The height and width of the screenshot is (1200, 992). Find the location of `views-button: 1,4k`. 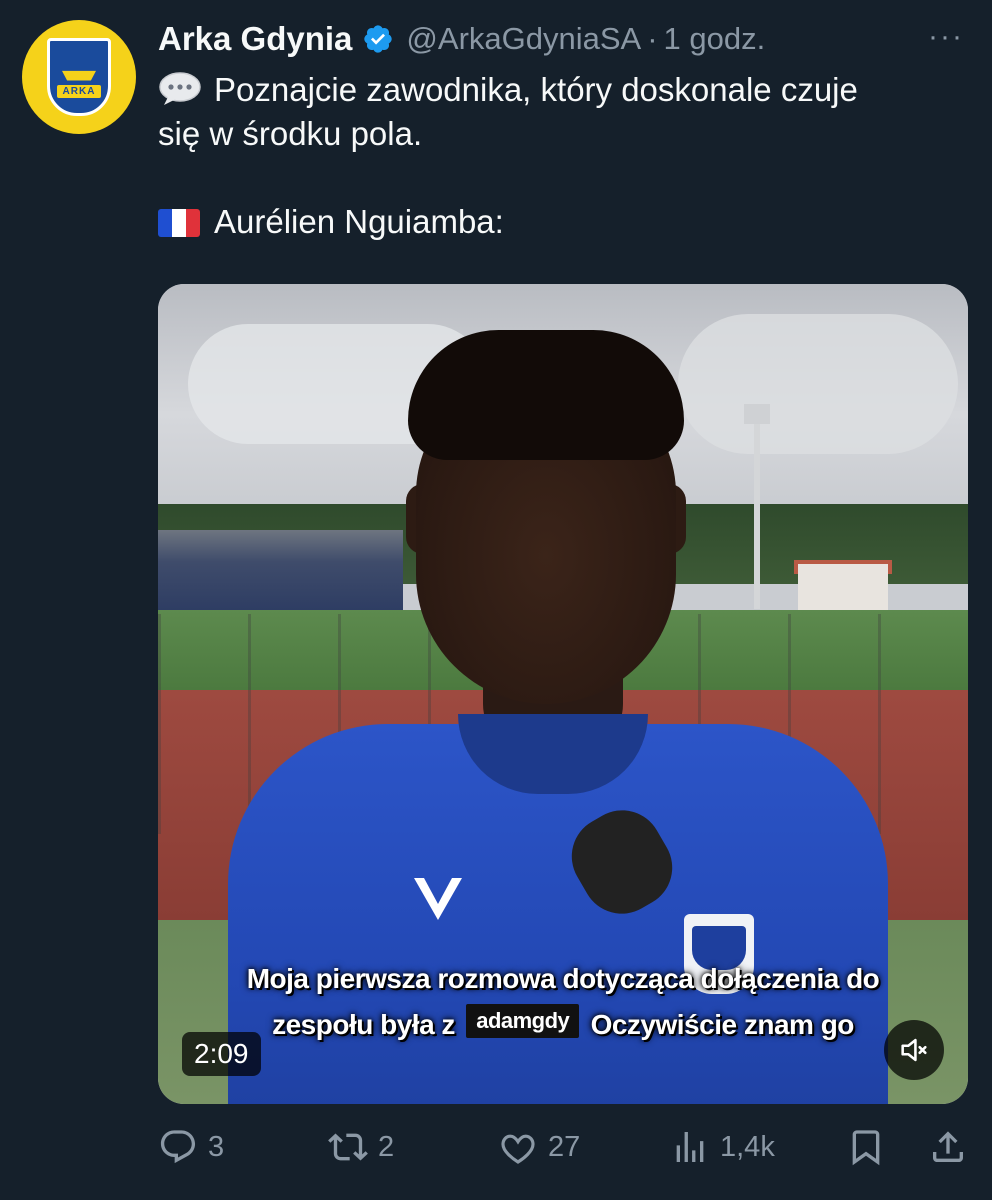

views-button: 1,4k is located at coordinates (722, 1147).